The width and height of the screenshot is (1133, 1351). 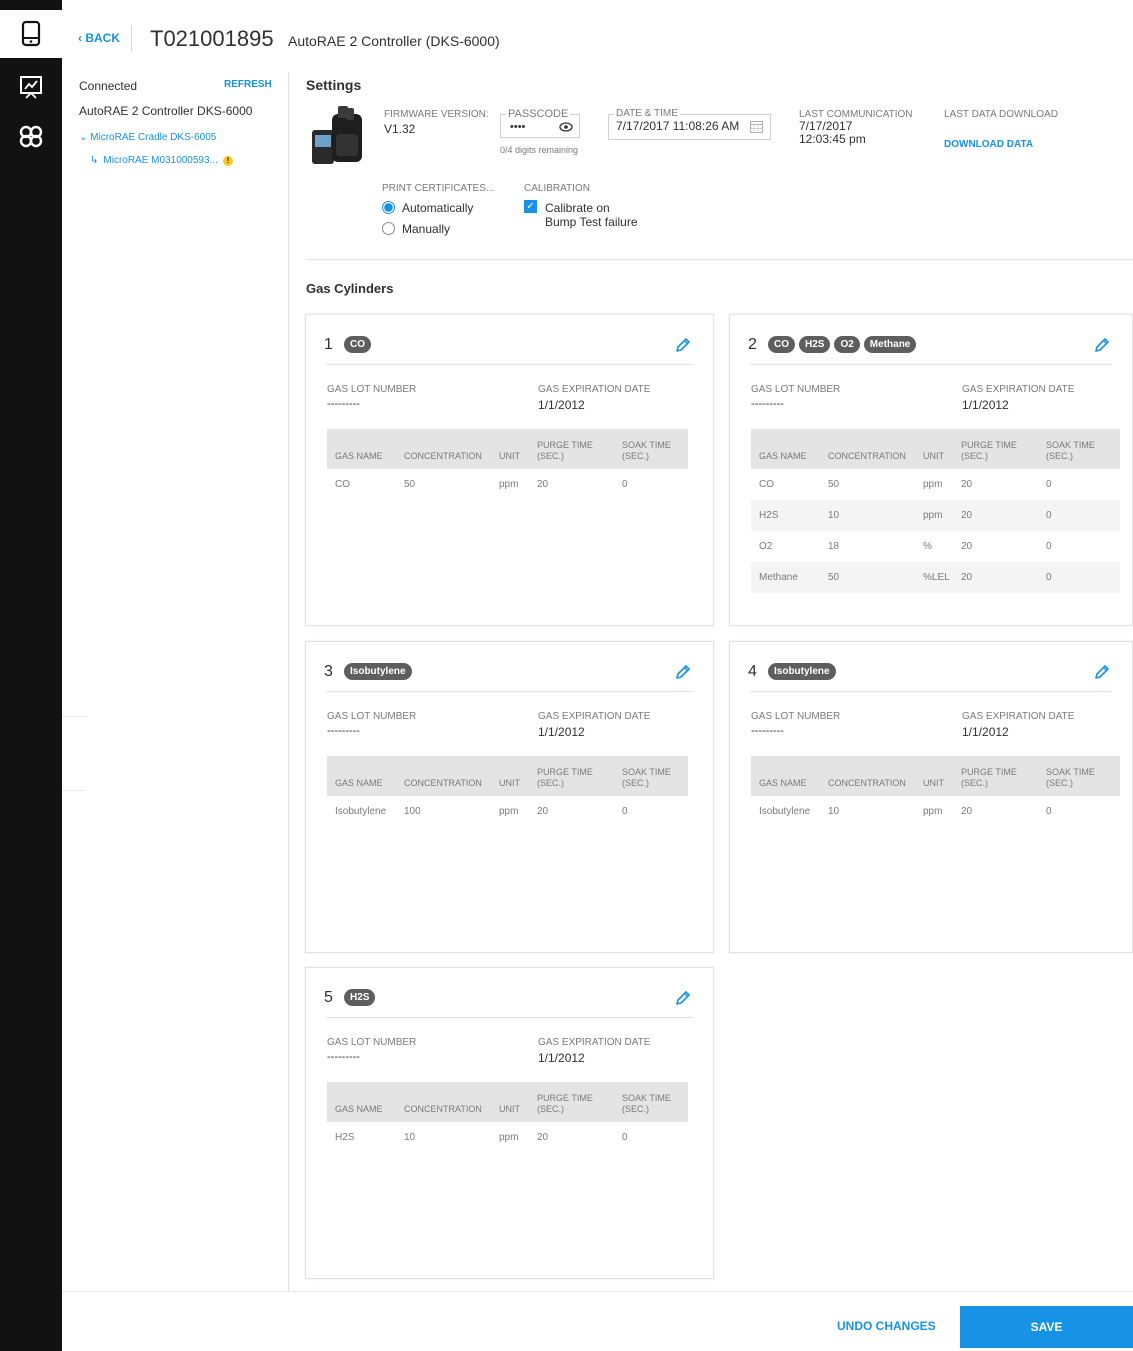 I want to click on table-row: H2S 10 ppm 20 0, so click(x=507, y=1137).